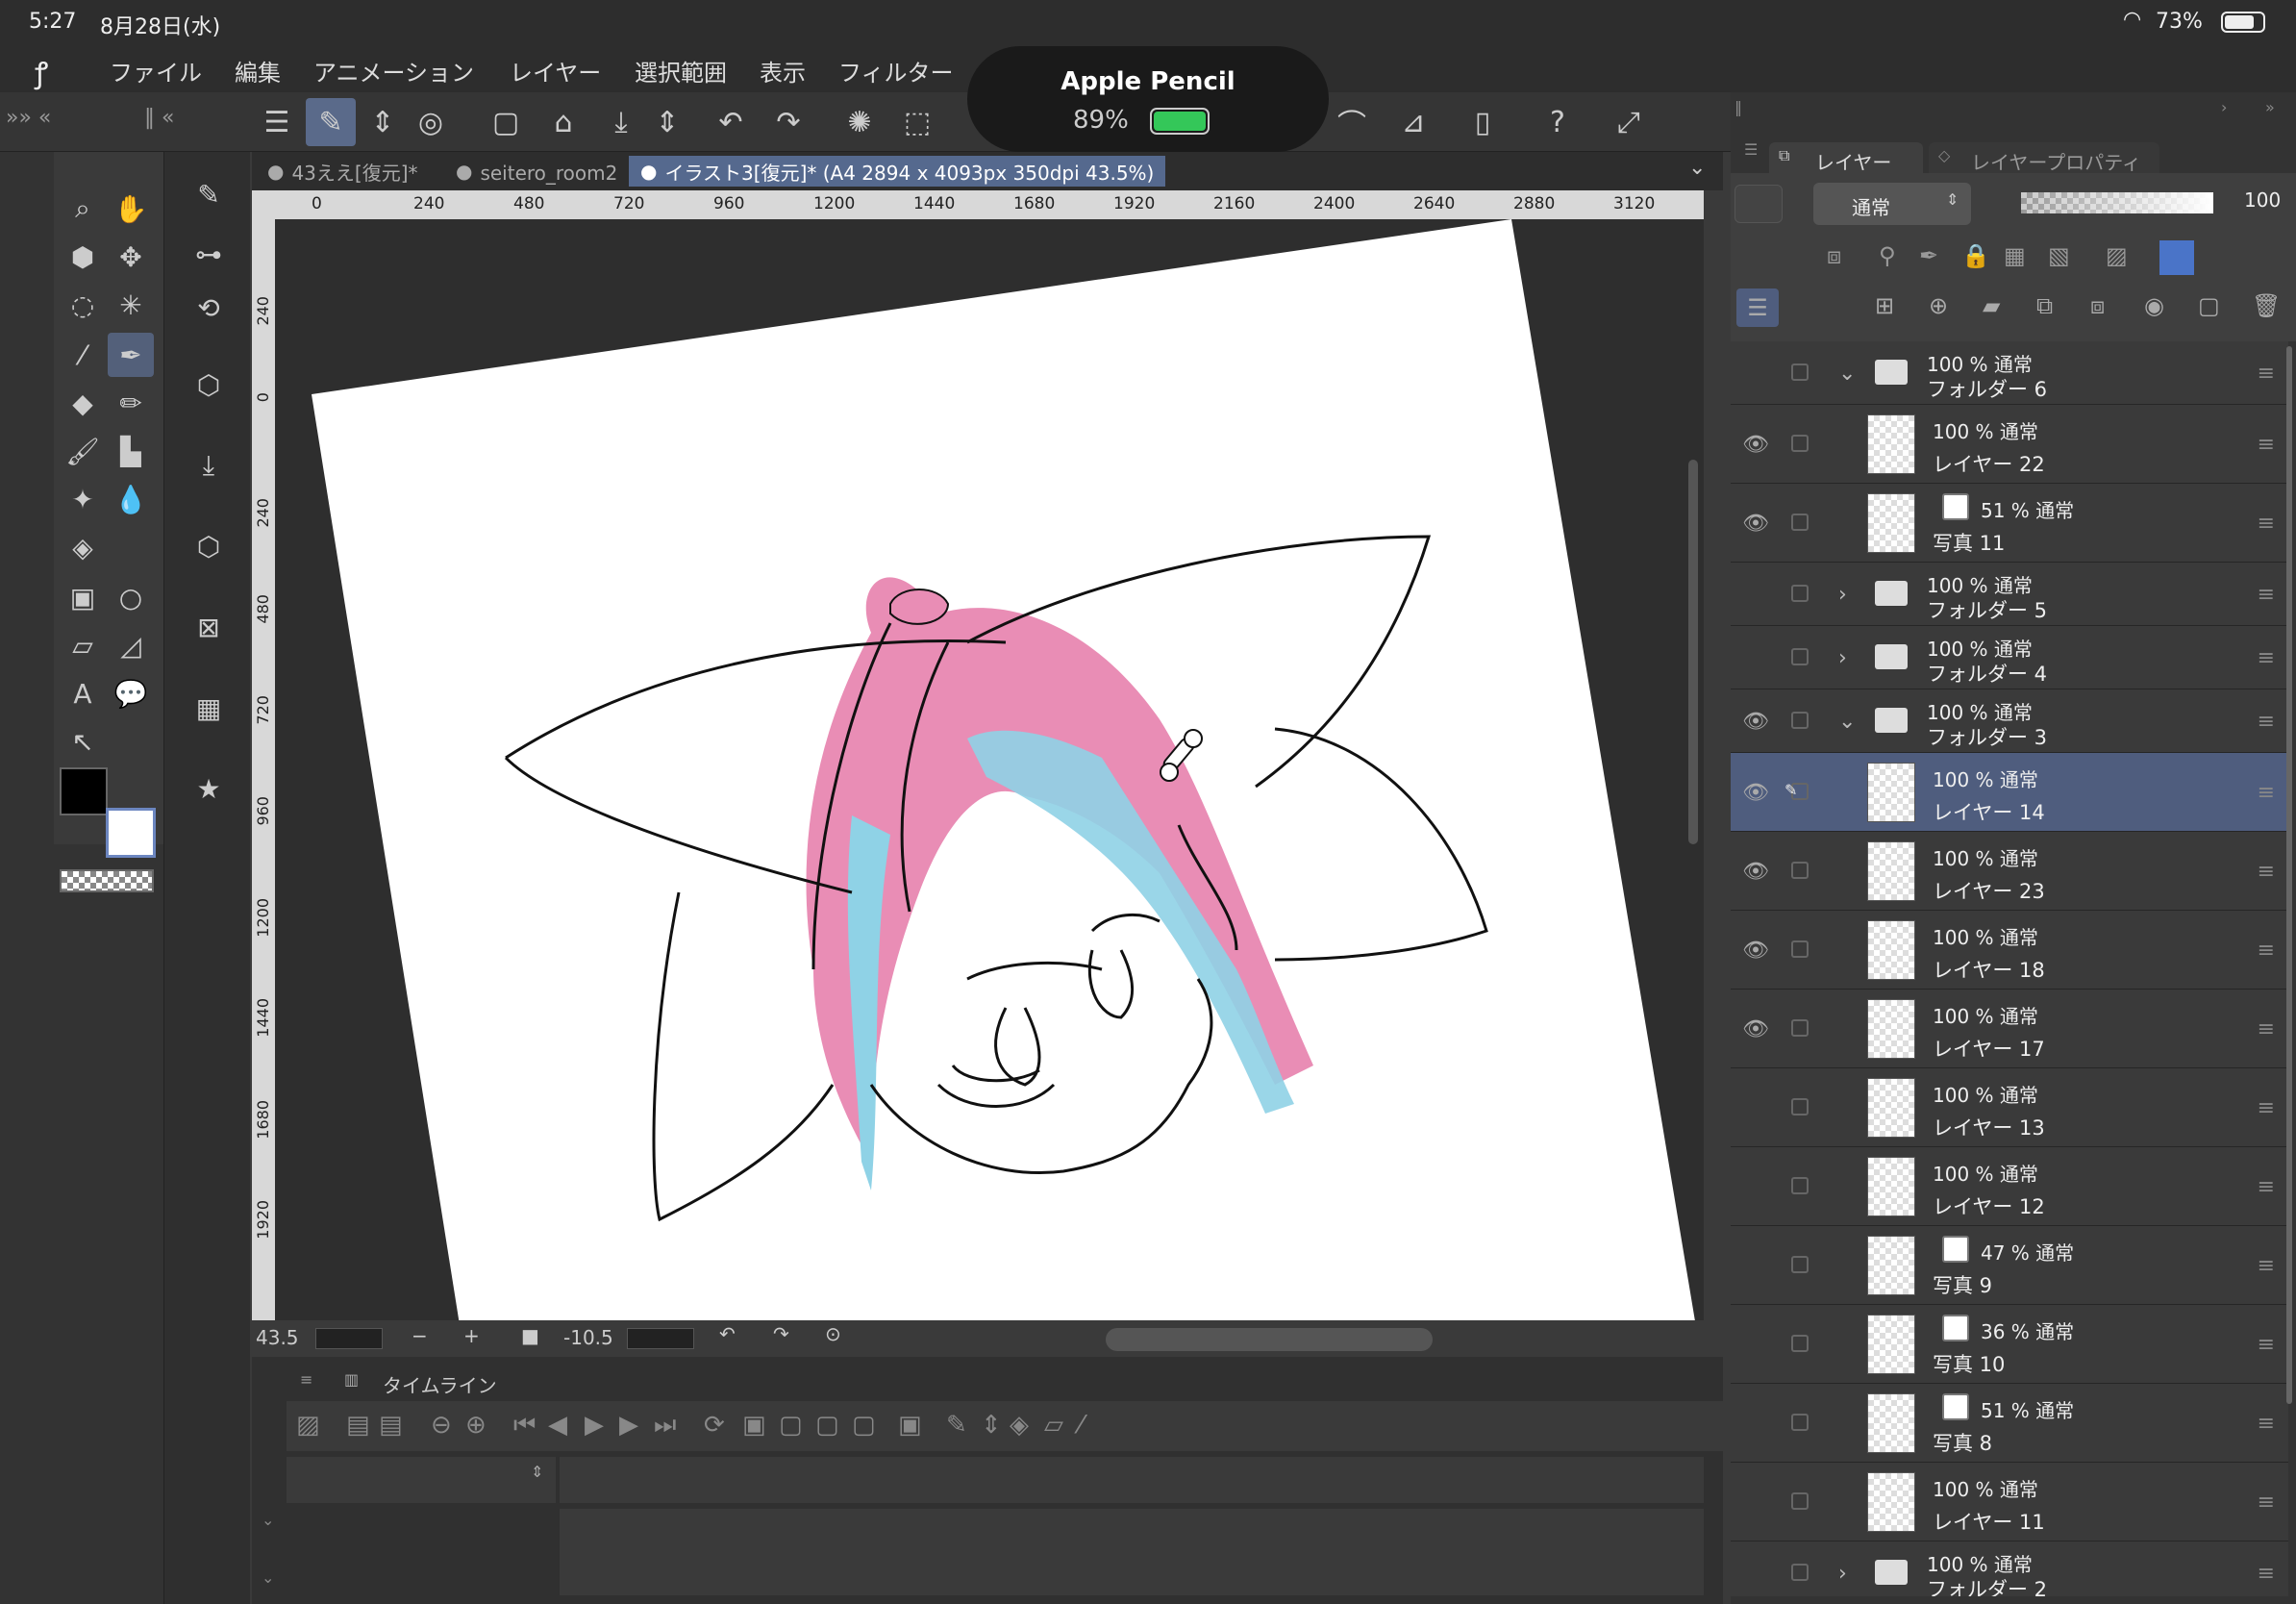 Image resolution: width=2296 pixels, height=1604 pixels. I want to click on tab-layer: ⧉ レイヤー, so click(1846, 158).